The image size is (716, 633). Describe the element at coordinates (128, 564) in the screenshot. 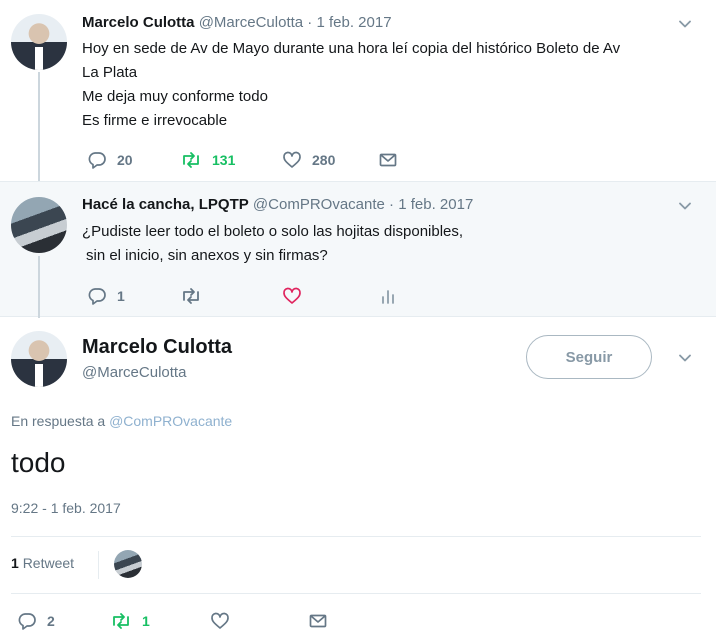

I see `retweeter-avatar` at that location.